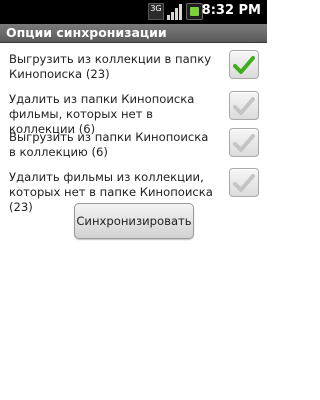 The image size is (320, 400). I want to click on title-bar: Опции синхронизации, so click(133, 33).